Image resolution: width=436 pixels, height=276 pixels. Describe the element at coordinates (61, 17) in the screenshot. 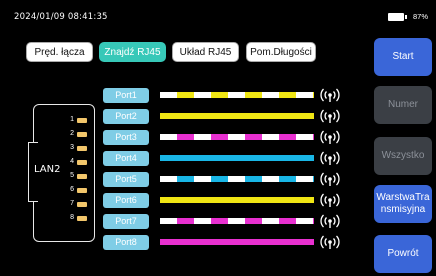

I see `status-datetime: 2024/01/09 08:41:35` at that location.